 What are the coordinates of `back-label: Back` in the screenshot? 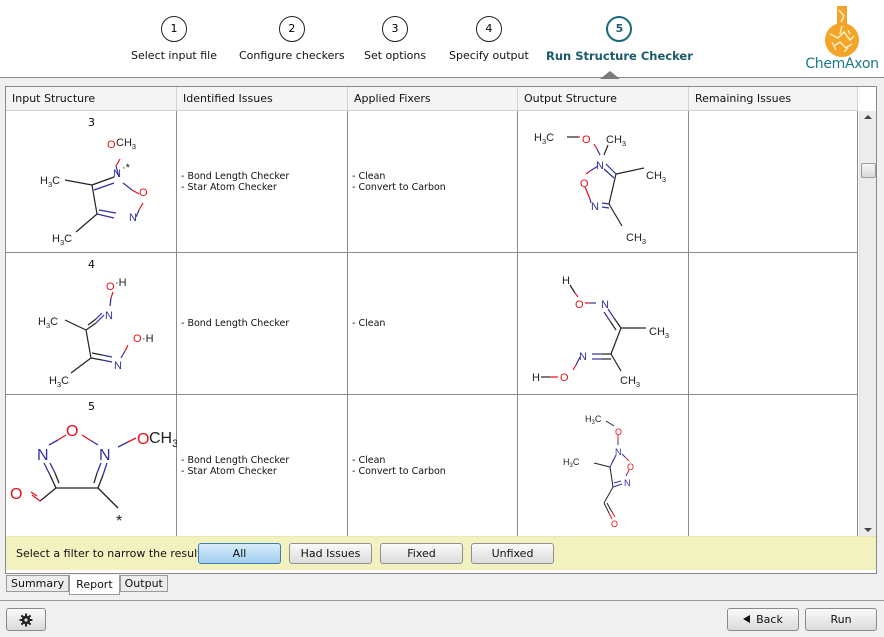 It's located at (769, 619).